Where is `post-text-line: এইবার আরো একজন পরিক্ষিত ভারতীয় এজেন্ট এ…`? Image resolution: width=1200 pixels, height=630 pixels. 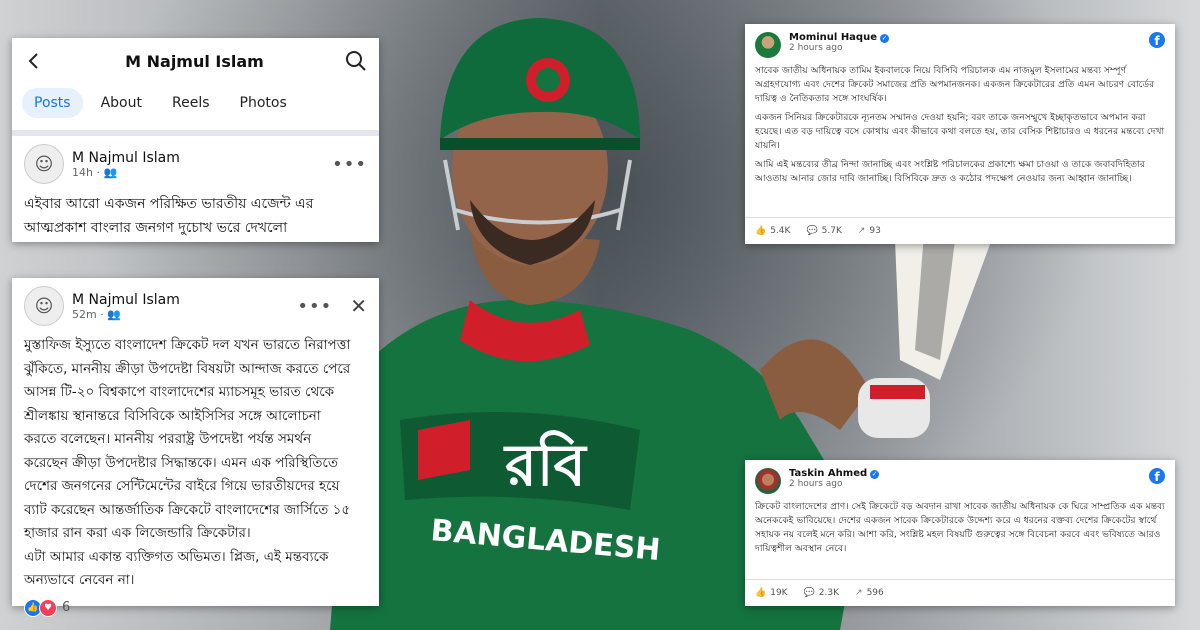
post-text-line: এইবার আরো একজন পরিক্ষিত ভারতীয় এজেন্ট এ… is located at coordinates (169, 204).